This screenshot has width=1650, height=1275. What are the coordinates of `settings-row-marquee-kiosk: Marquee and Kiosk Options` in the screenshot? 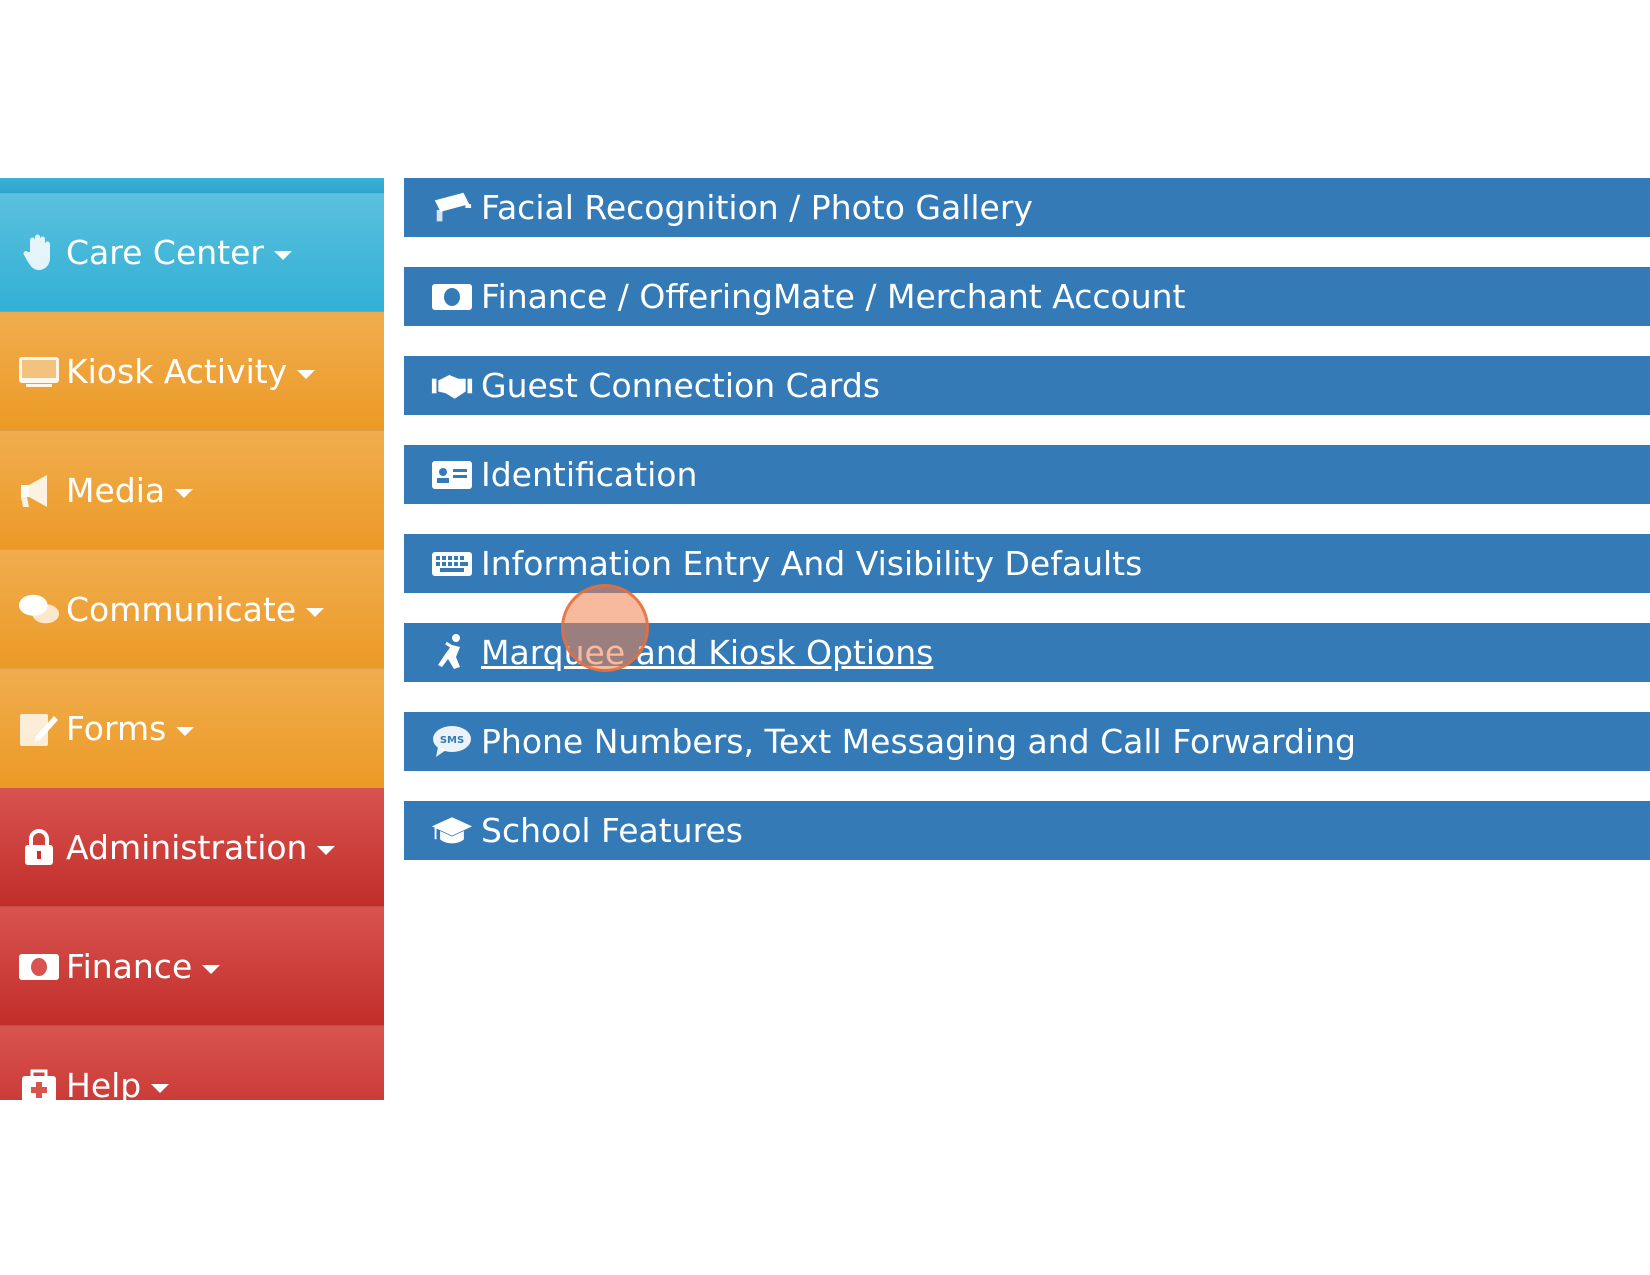 It's located at (1027, 652).